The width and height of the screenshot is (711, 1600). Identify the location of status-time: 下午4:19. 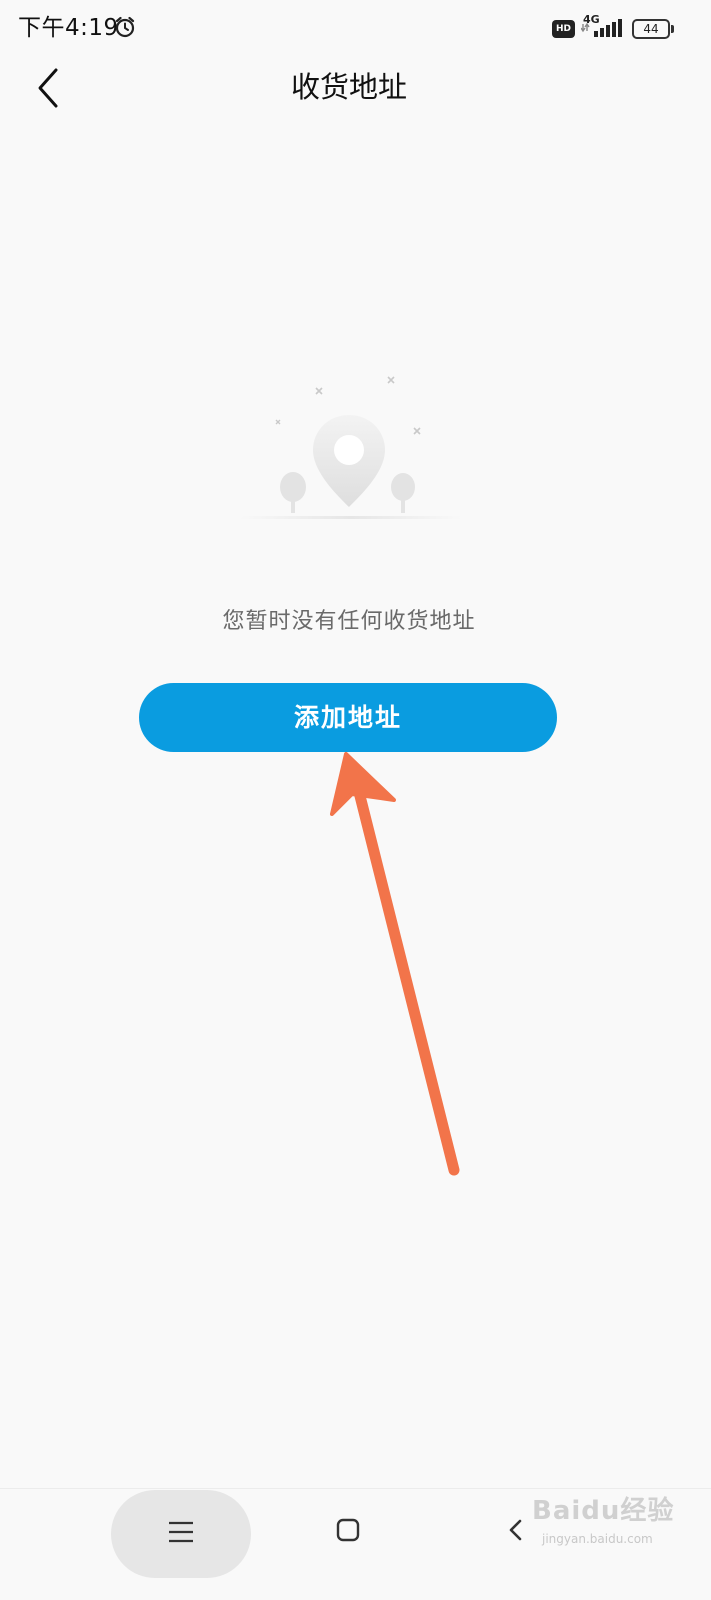
(68, 28).